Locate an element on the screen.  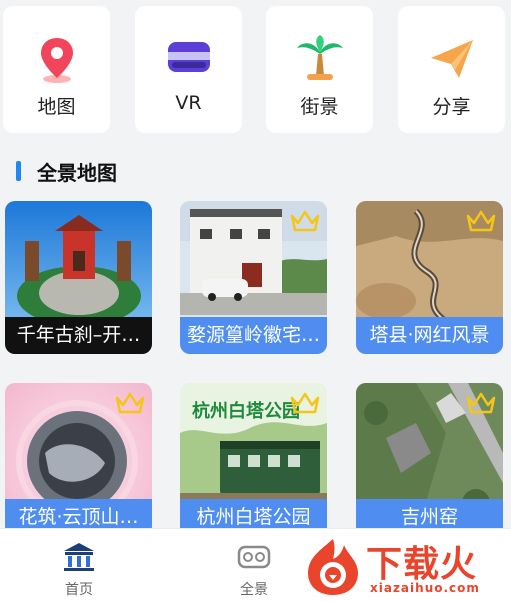
section-accent-bar is located at coordinates (18, 171).